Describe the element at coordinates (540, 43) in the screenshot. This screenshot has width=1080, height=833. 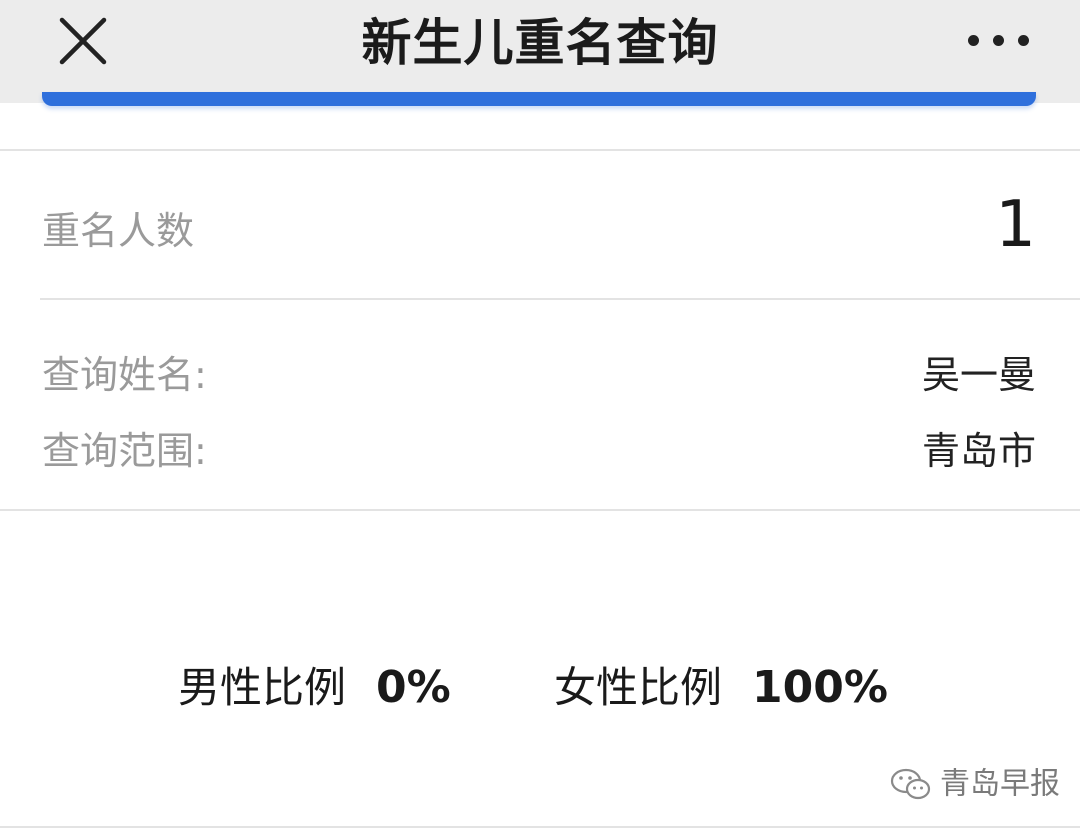
I see `page-title: 新生儿重名查询` at that location.